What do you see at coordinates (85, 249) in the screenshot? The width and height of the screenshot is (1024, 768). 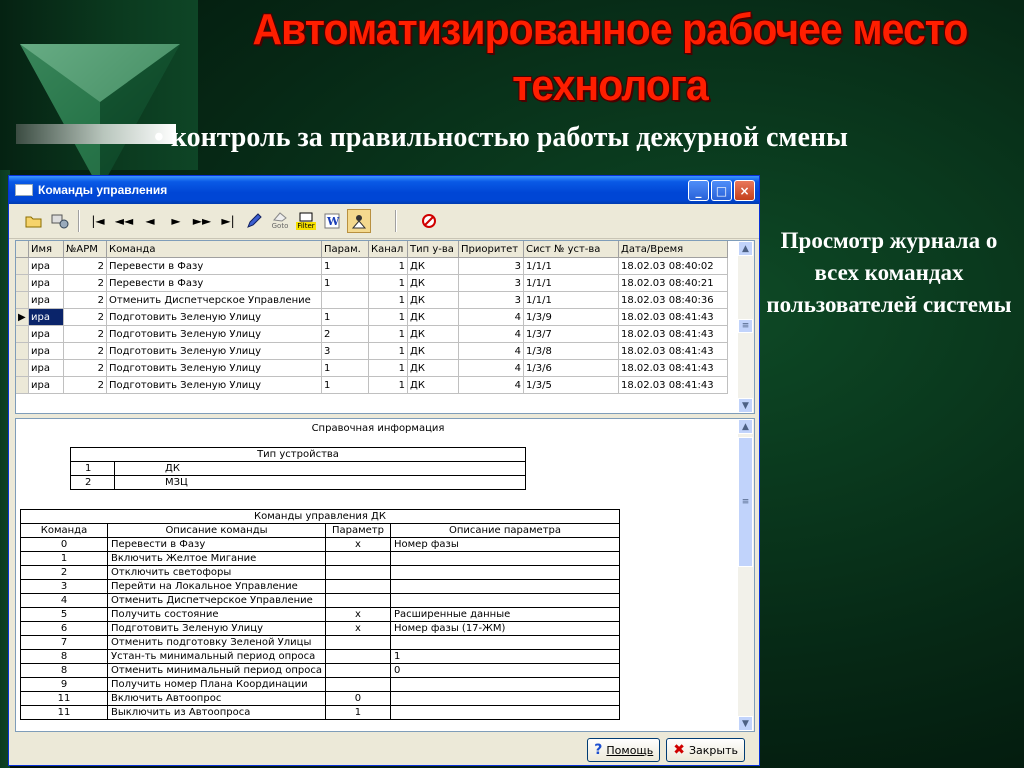 I see `col-header-arm: №АРМ` at bounding box center [85, 249].